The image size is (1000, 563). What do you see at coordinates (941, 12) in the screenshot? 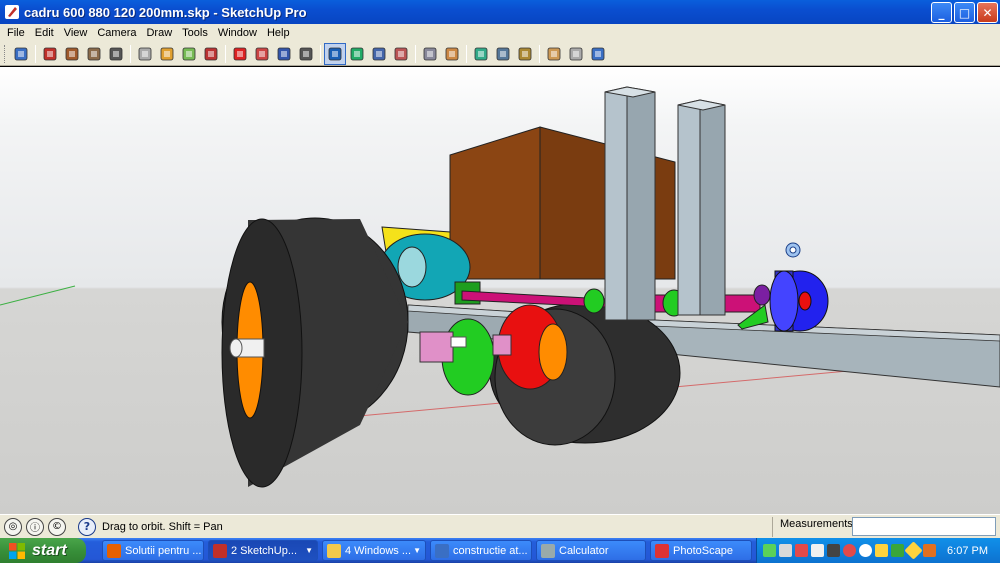
I see `minimize-button: _` at bounding box center [941, 12].